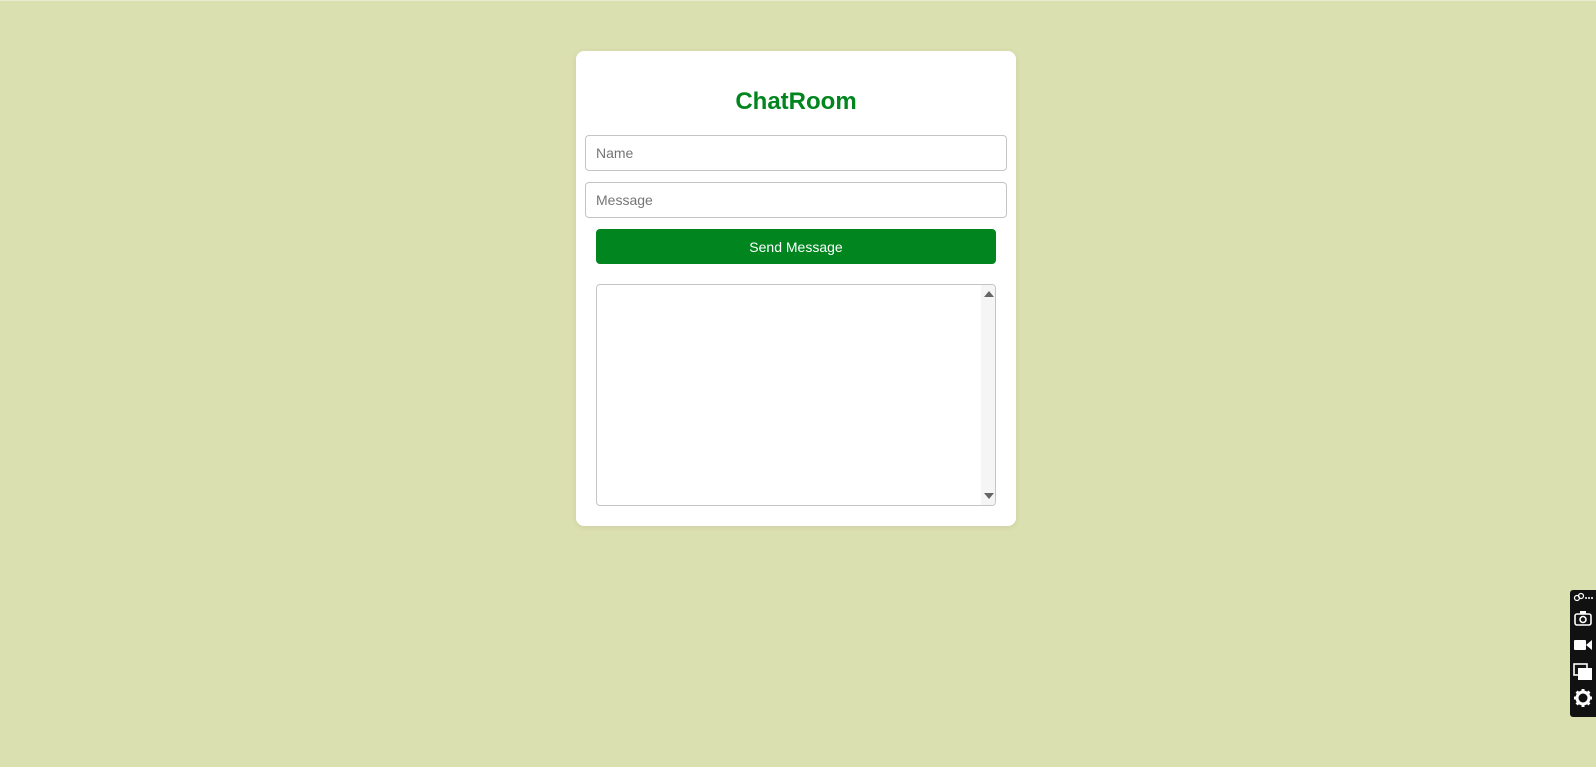 Image resolution: width=1596 pixels, height=767 pixels. What do you see at coordinates (796, 153) in the screenshot?
I see `name-input` at bounding box center [796, 153].